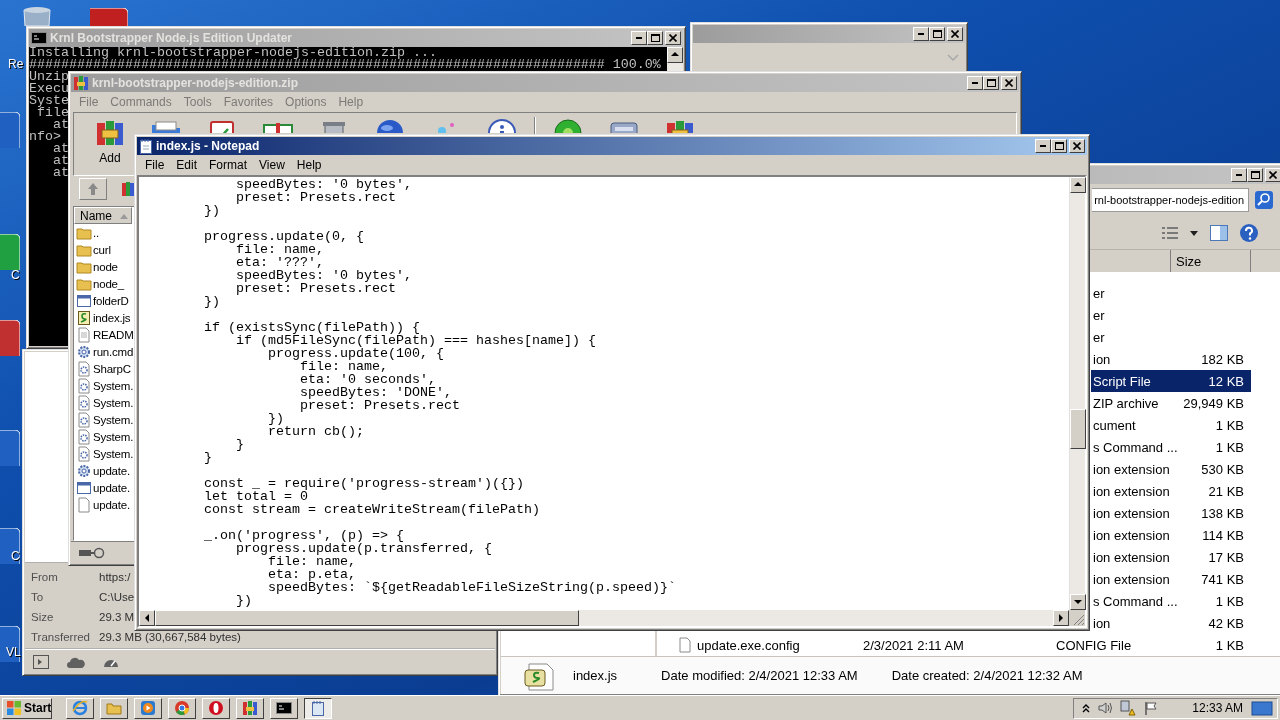 This screenshot has width=1280, height=720. Describe the element at coordinates (311, 574) in the screenshot. I see `code-line: eta: p.eta,` at that location.